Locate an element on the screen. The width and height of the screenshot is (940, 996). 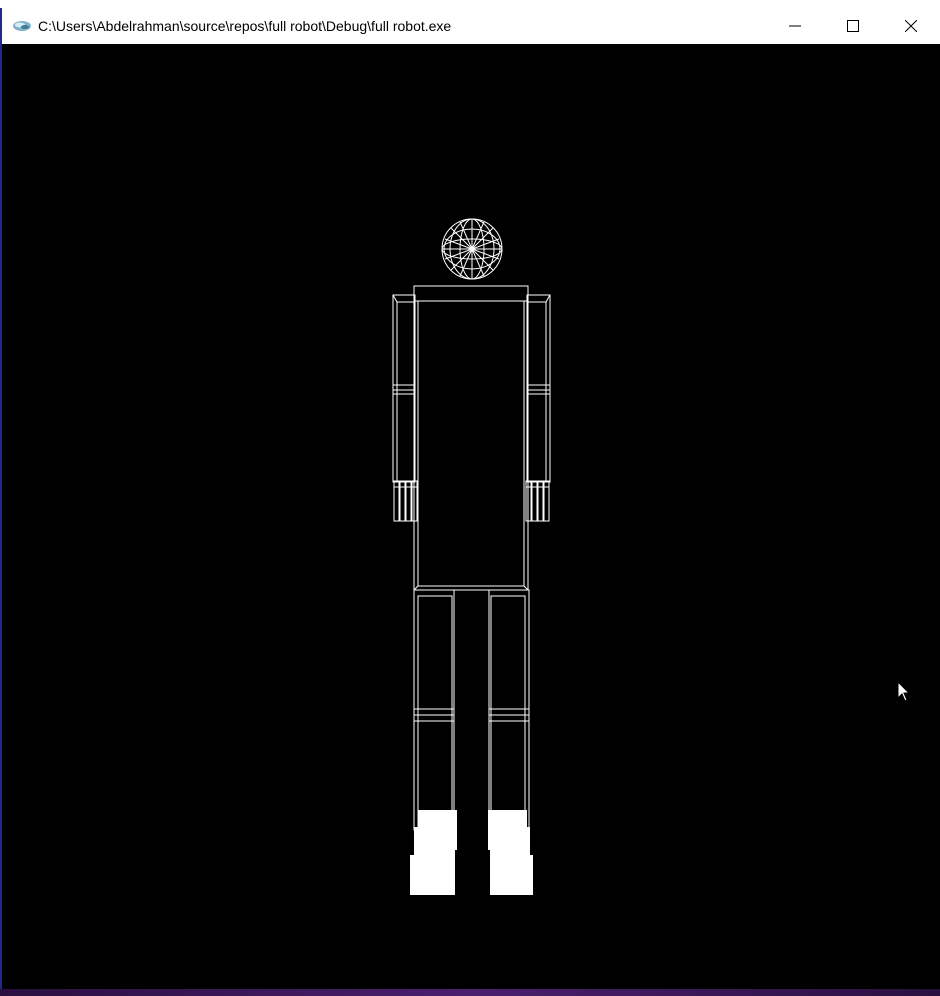
maximize-icon is located at coordinates (853, 26).